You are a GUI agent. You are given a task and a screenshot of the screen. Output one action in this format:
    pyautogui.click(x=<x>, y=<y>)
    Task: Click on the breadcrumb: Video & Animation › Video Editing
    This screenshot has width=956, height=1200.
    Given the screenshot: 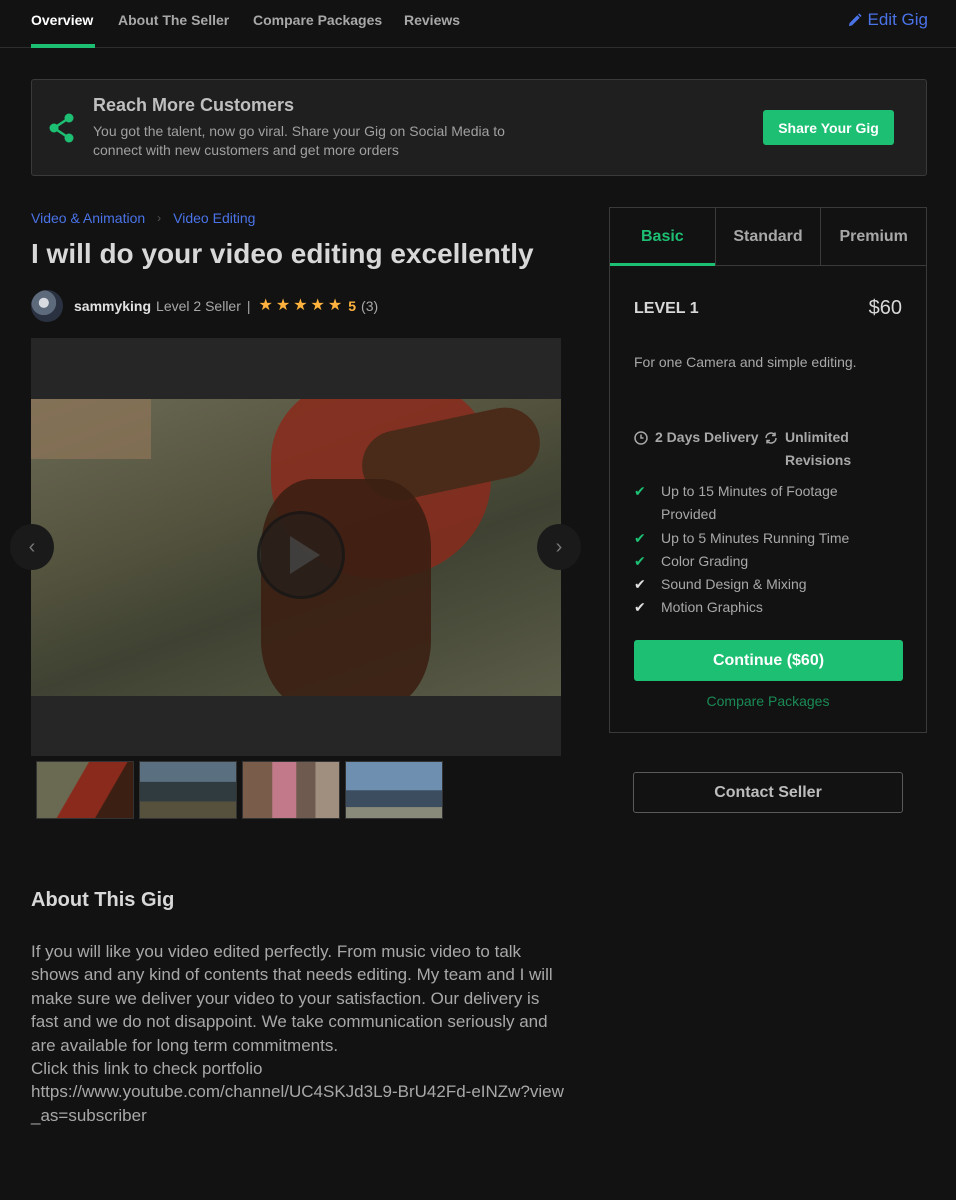 What is the action you would take?
    pyautogui.click(x=143, y=218)
    